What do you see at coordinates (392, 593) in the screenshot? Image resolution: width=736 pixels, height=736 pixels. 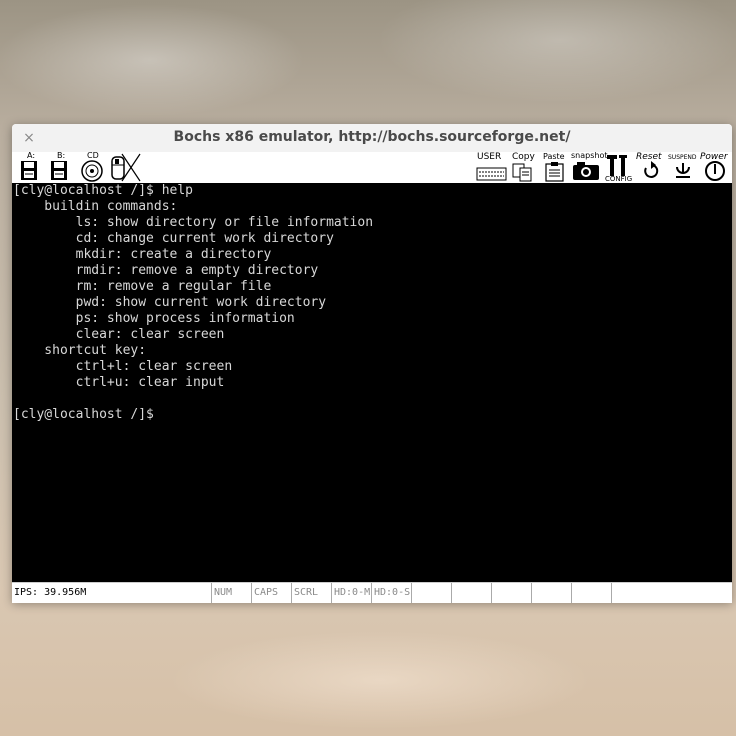 I see `hd0-slave-indicator: HD:0-S` at bounding box center [392, 593].